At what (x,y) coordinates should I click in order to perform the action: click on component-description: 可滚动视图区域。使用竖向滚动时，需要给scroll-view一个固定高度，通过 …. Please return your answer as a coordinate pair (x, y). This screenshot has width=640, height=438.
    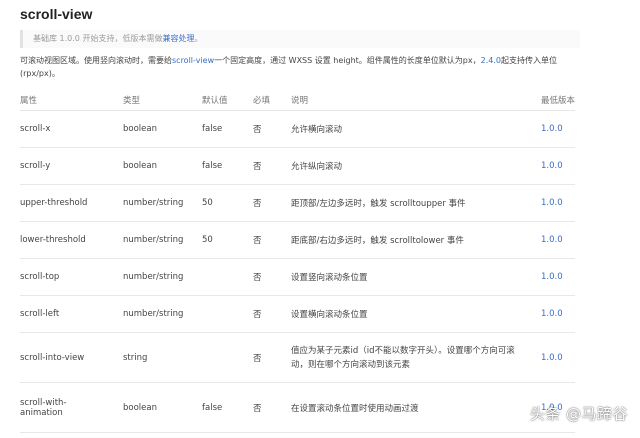
    Looking at the image, I should click on (305, 67).